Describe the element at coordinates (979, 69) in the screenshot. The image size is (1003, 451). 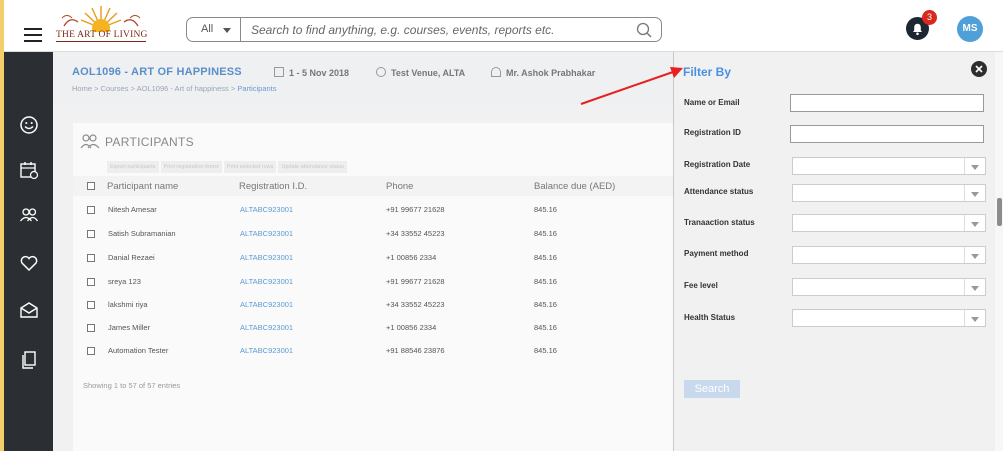
I see `close-filter-button` at that location.